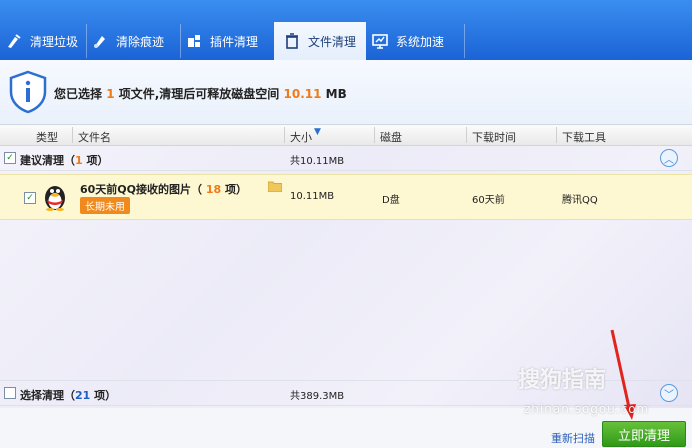 This screenshot has width=692, height=448. I want to click on column-header: 类型 文件名 大小 ▼ 磁盘 下载时间 下载工具, so click(346, 135).